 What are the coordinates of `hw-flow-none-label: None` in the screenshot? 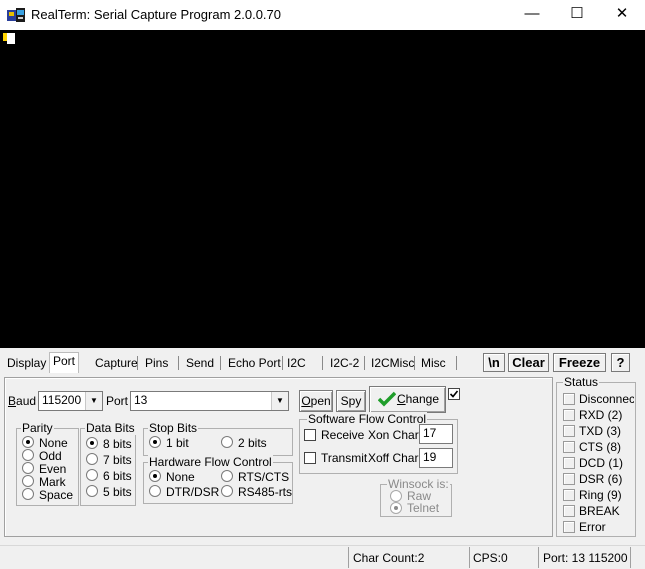 It's located at (180, 477).